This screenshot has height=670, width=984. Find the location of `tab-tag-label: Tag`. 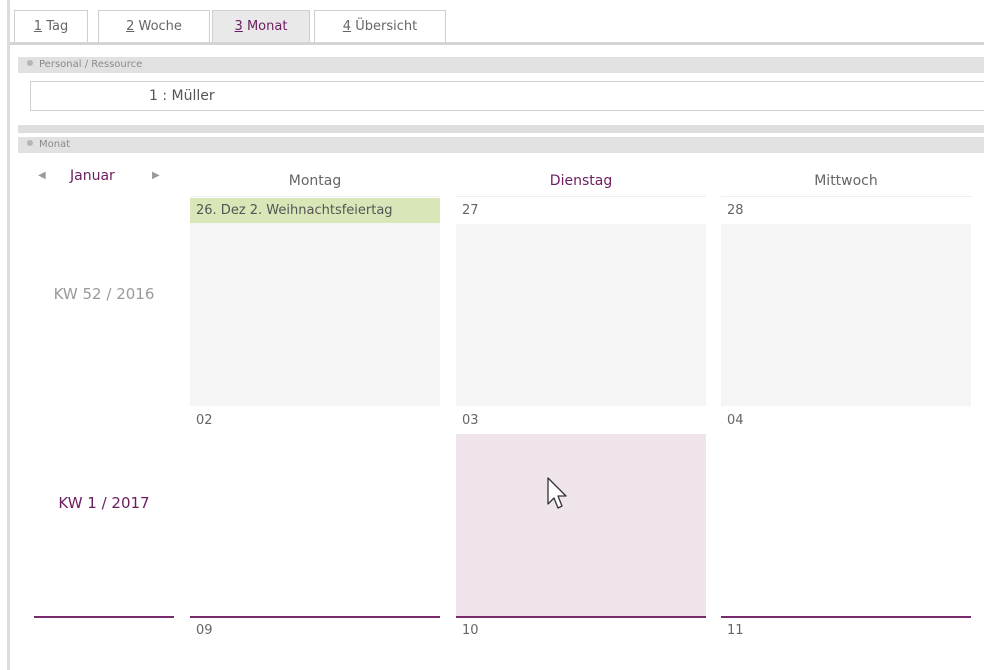

tab-tag-label: Tag is located at coordinates (55, 26).